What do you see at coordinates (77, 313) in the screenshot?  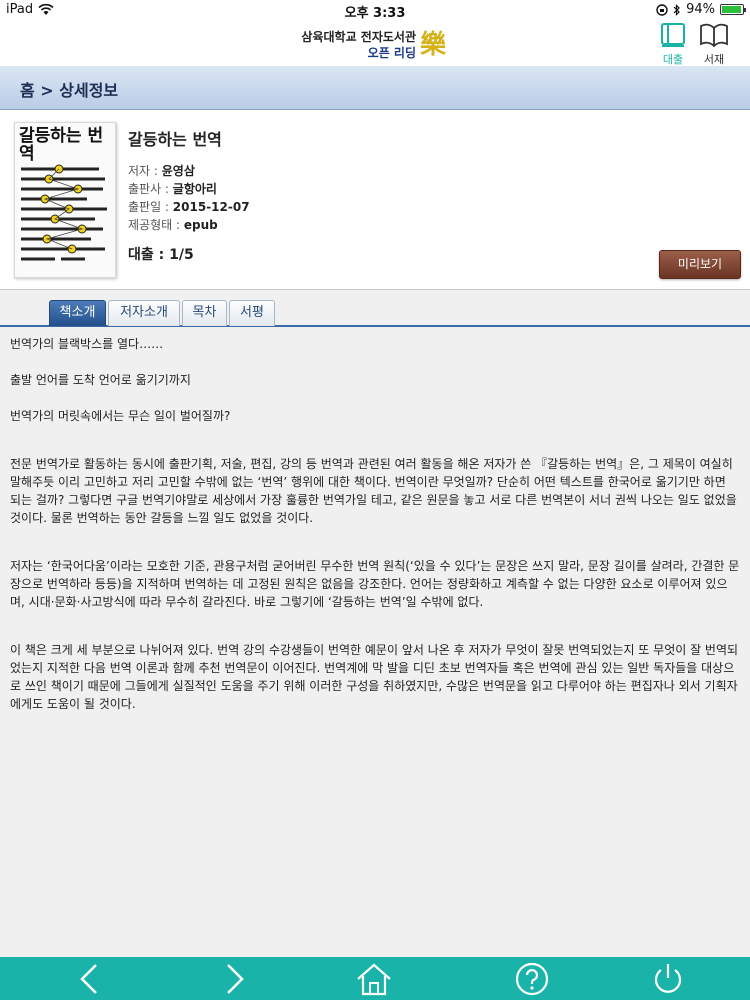 I see `tab-book-intro: 책소개` at bounding box center [77, 313].